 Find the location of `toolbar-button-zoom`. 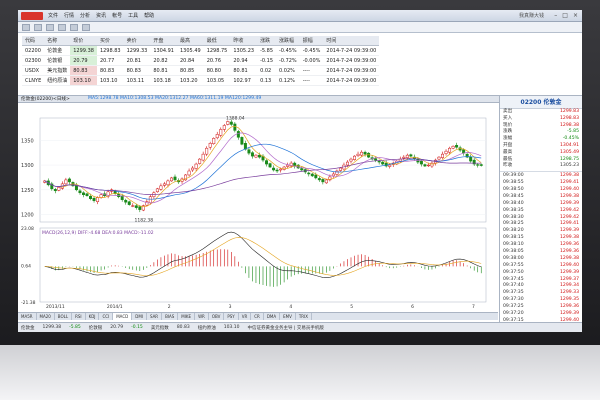

toolbar-button-zoom is located at coordinates (86, 27).